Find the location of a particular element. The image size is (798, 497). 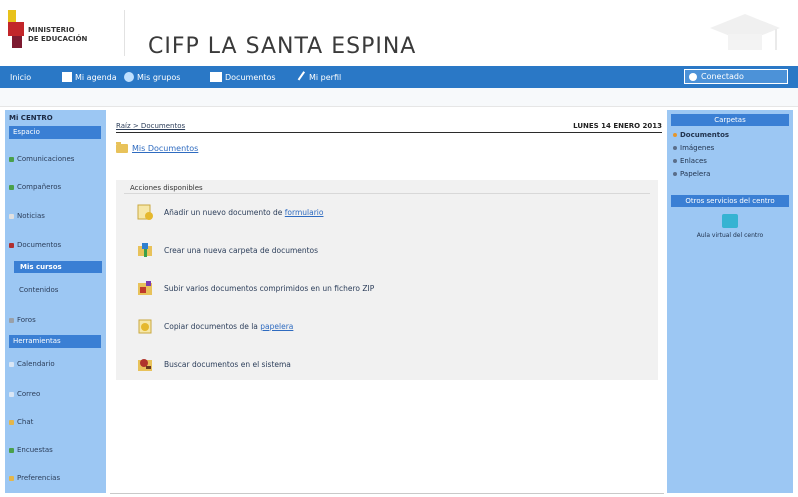

connected-user-button: Conectado is located at coordinates (736, 76).